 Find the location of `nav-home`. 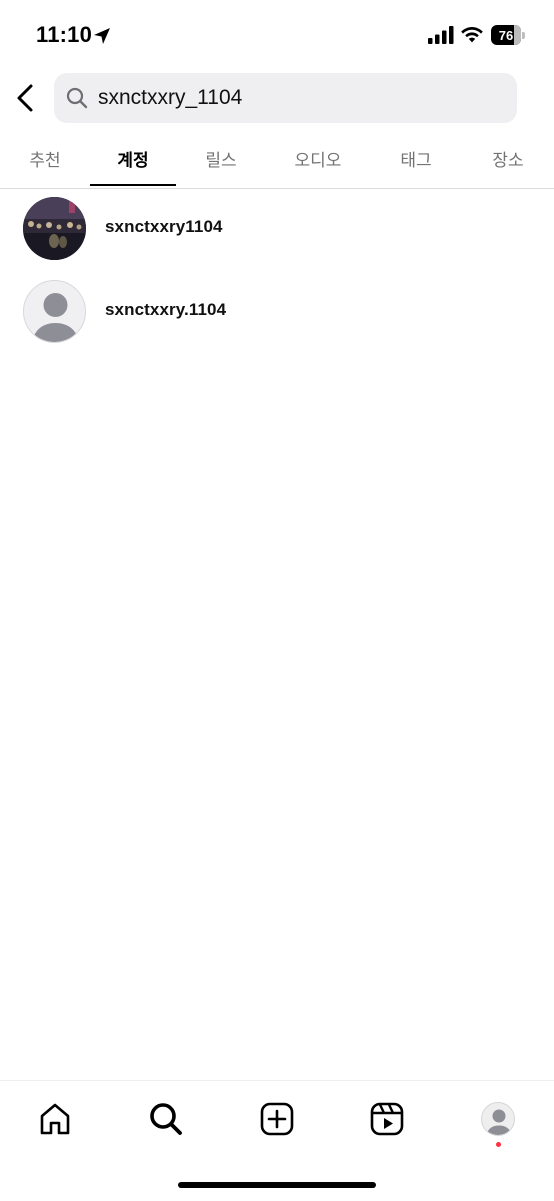

nav-home is located at coordinates (55, 1119).